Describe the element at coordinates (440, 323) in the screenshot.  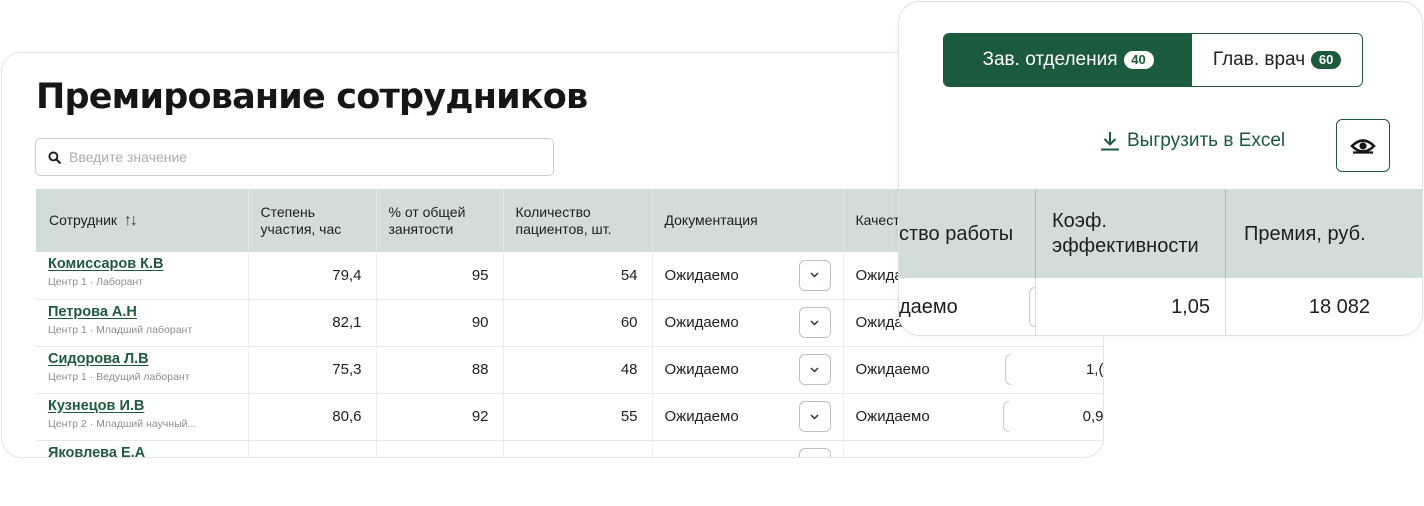
I see `employment-cell: 90` at that location.